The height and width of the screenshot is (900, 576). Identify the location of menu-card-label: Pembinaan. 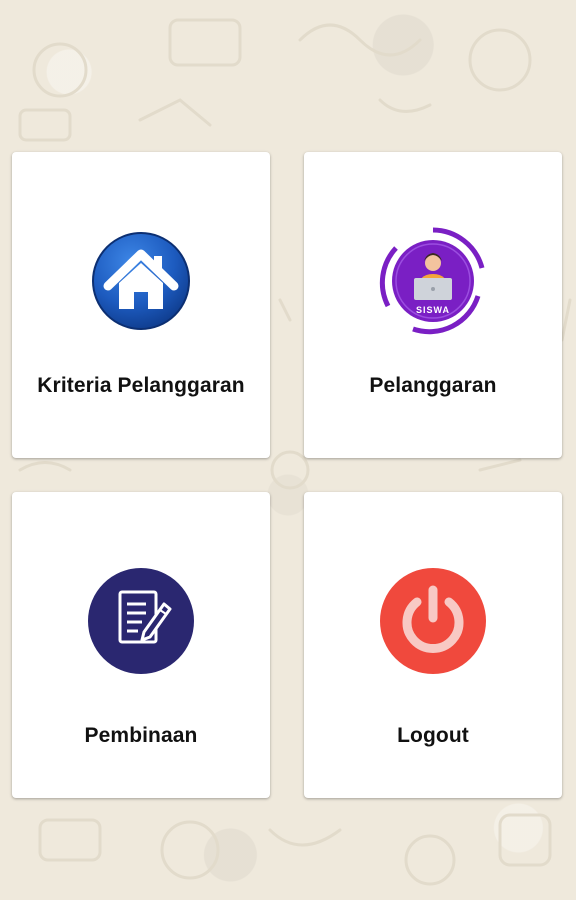
(141, 735).